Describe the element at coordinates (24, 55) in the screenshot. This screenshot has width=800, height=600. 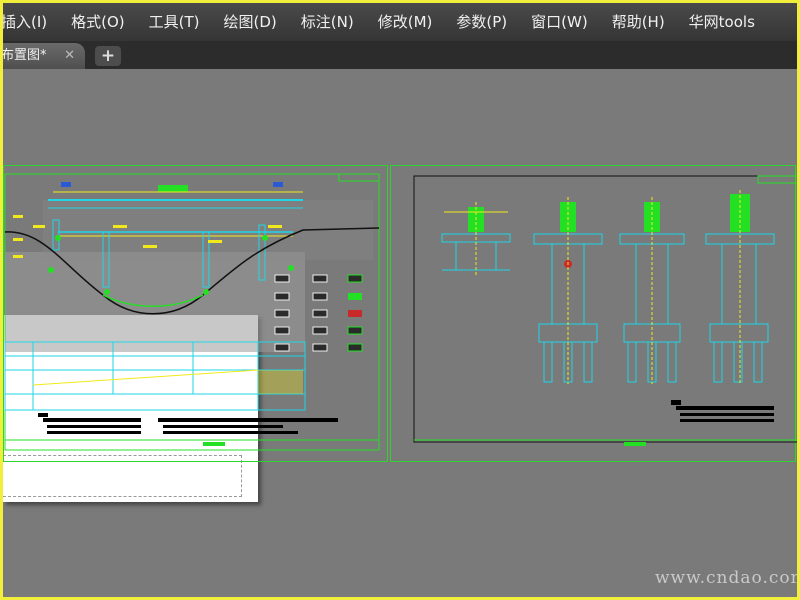
I see `document-tab-label: 布置图*` at that location.